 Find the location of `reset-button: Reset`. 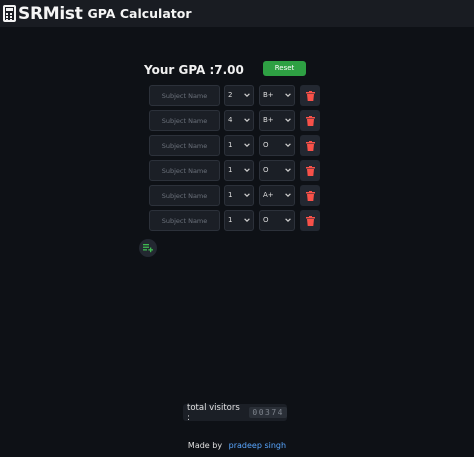

reset-button: Reset is located at coordinates (284, 68).